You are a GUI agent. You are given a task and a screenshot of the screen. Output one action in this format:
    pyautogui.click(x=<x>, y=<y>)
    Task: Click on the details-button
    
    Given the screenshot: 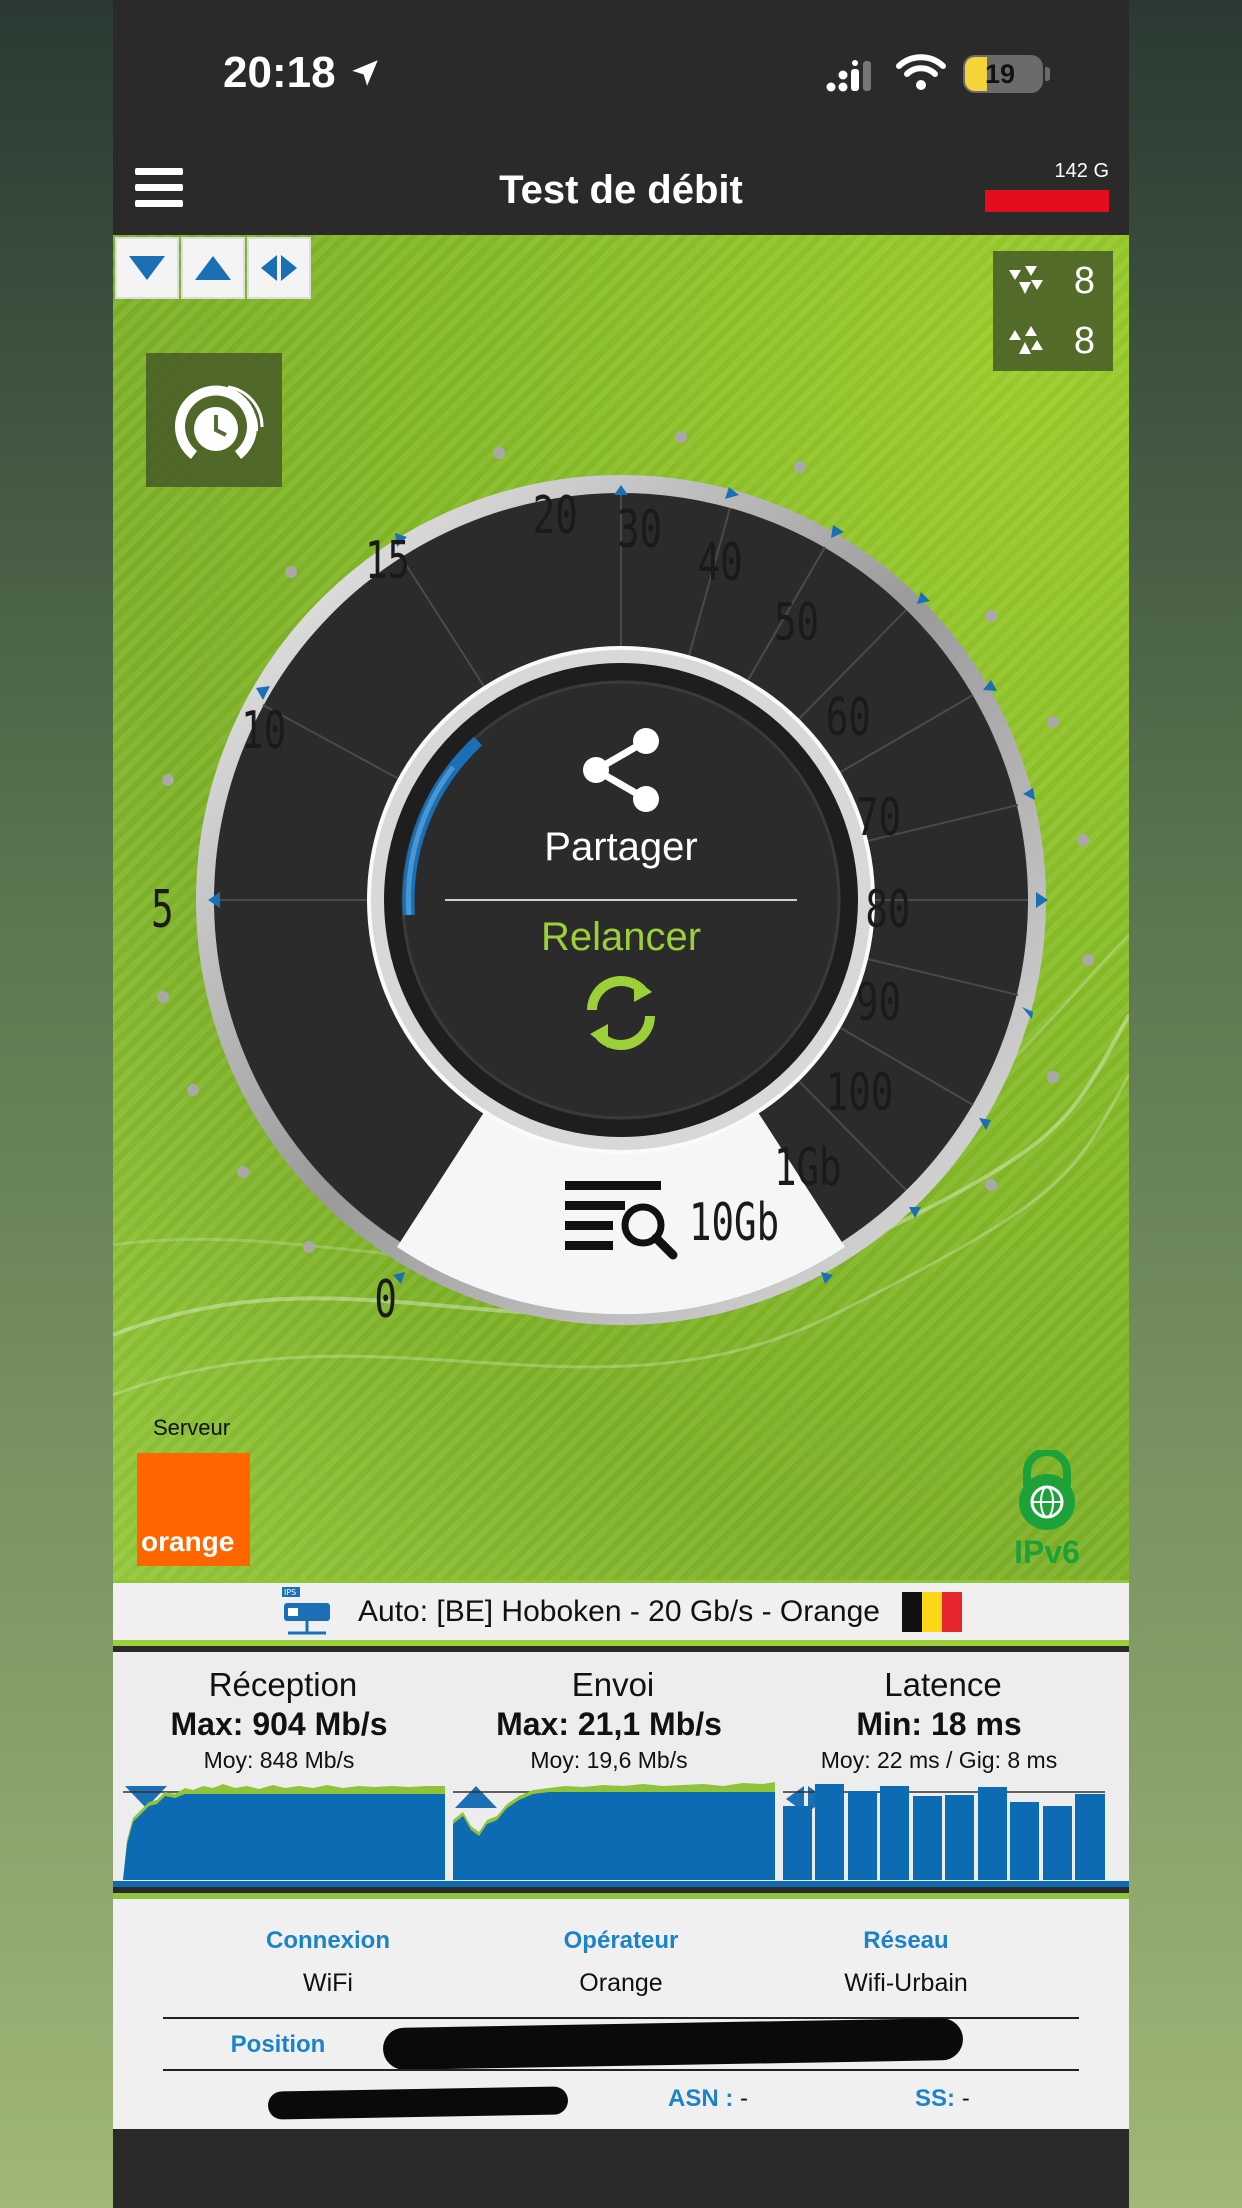 What is the action you would take?
    pyautogui.click(x=621, y=1220)
    